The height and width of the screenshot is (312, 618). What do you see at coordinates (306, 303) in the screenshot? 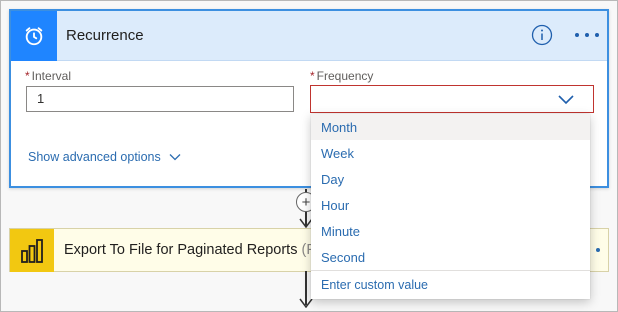
I see `arrow-down-icon` at bounding box center [306, 303].